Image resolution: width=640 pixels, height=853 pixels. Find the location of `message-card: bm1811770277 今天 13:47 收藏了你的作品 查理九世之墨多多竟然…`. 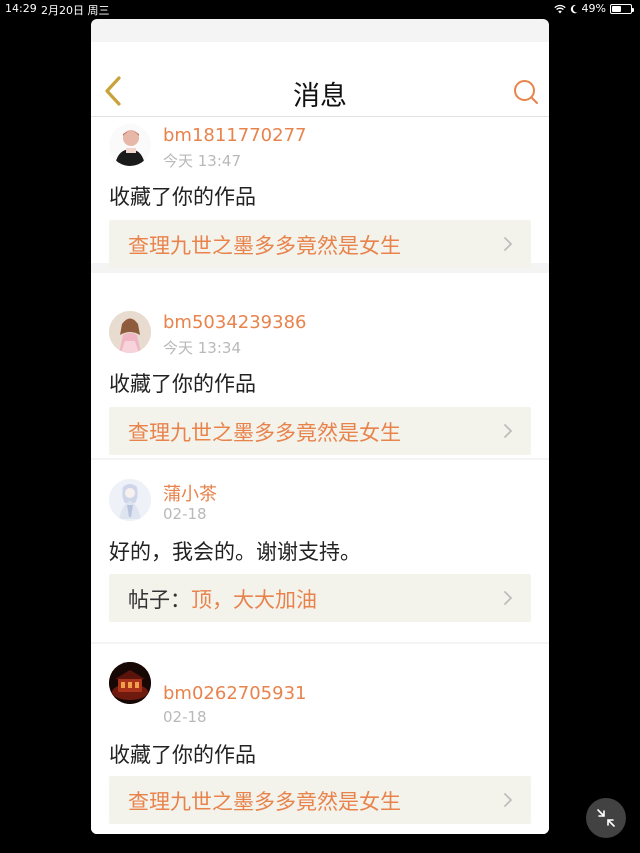

message-card: bm1811770277 今天 13:47 收藏了你的作品 查理九世之墨多多竟然… is located at coordinates (320, 192).